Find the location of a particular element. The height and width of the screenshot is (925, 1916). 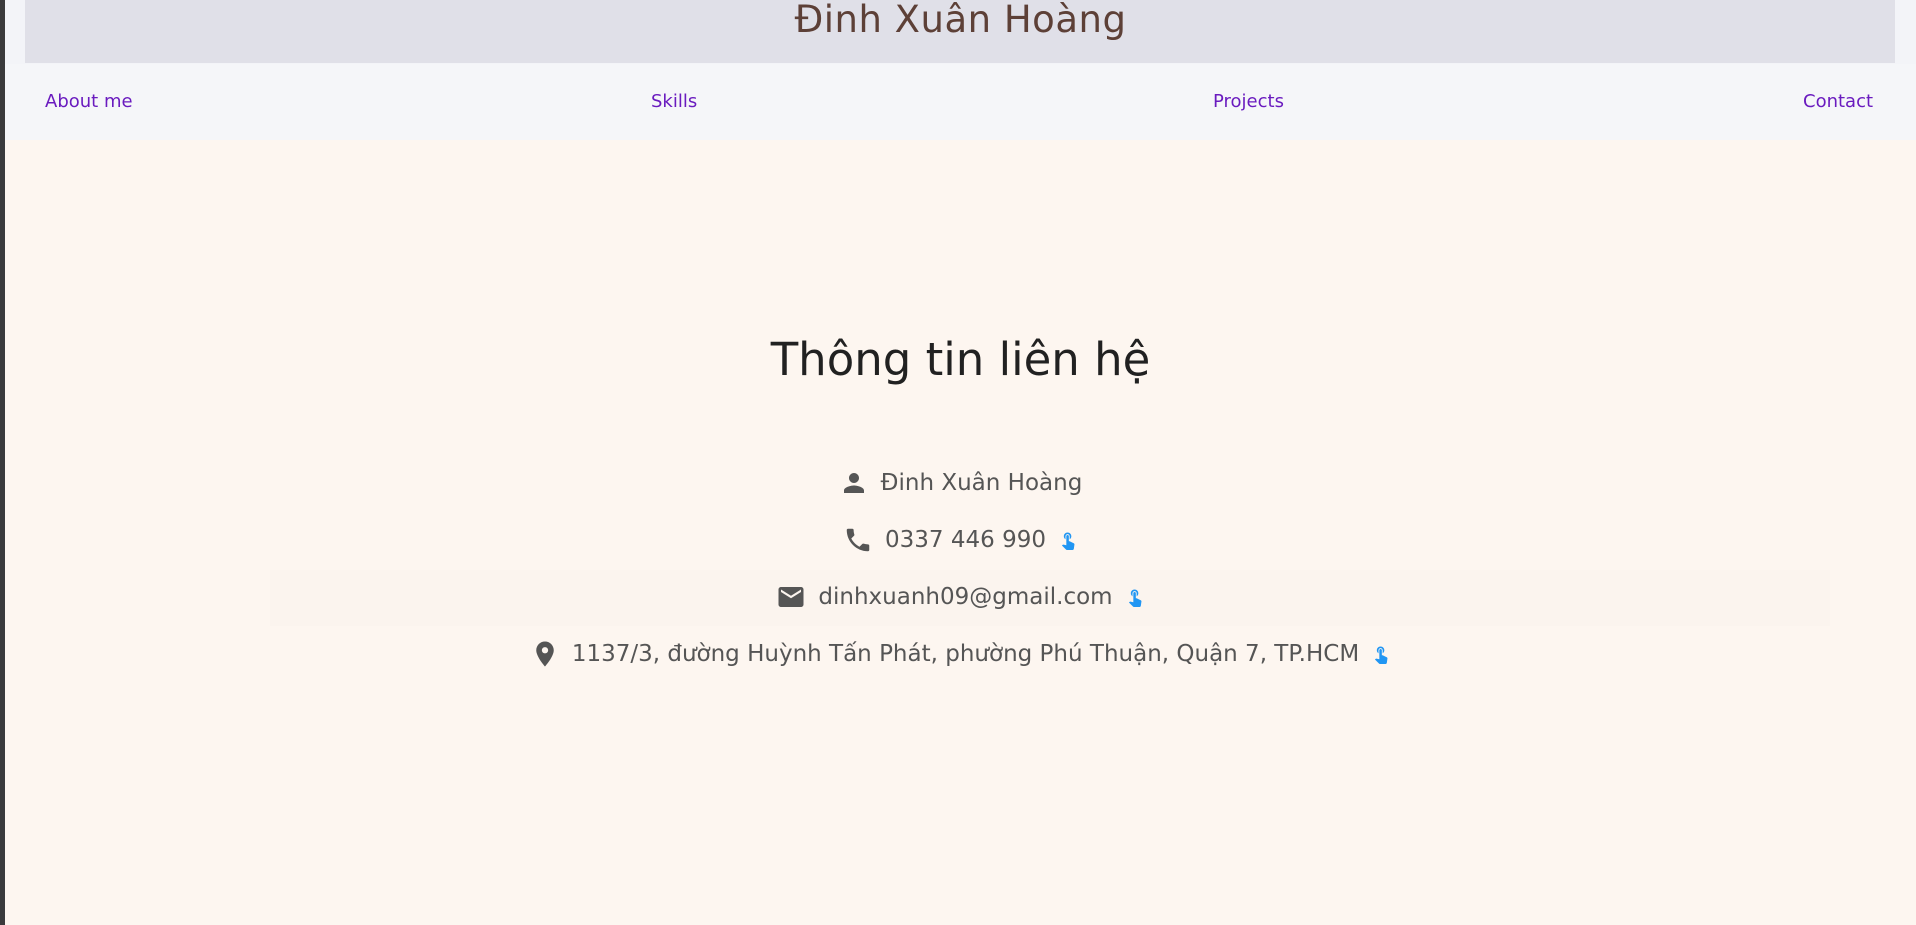

nav-contact: Contact is located at coordinates (1838, 101).